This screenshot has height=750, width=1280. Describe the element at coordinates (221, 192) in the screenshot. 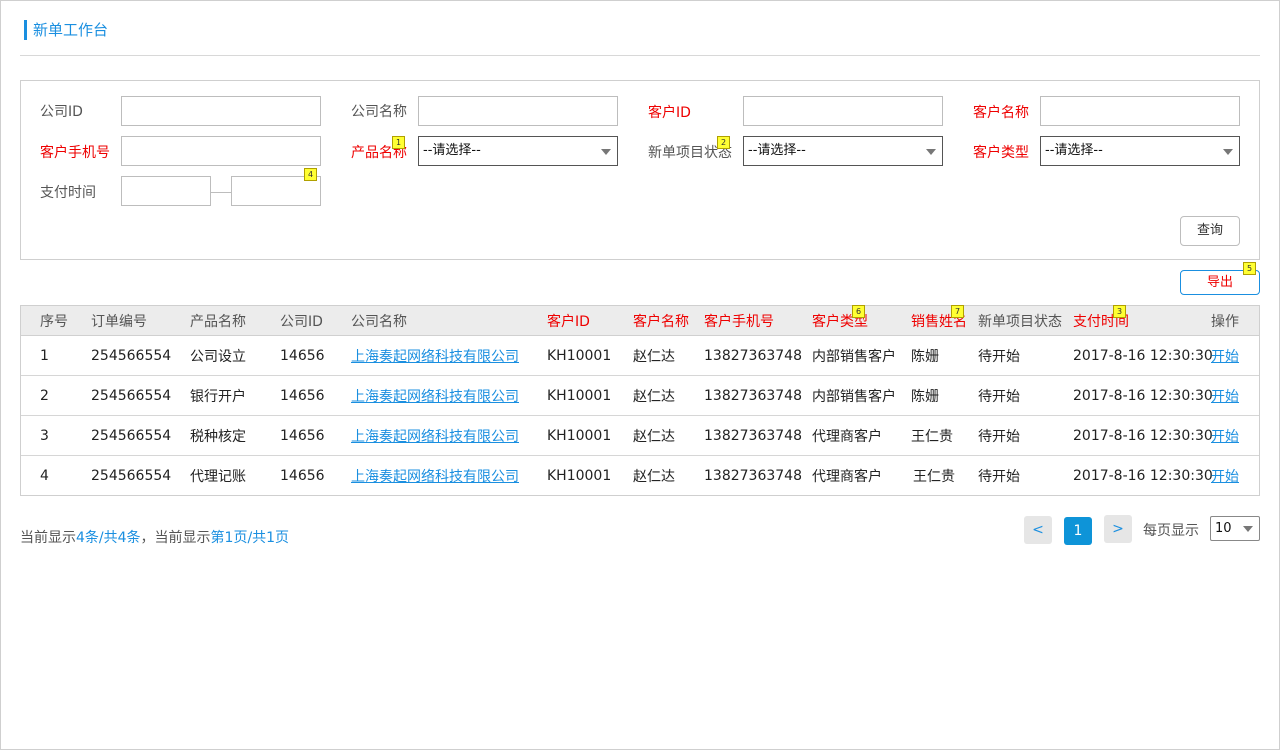

I see `range-separator` at that location.